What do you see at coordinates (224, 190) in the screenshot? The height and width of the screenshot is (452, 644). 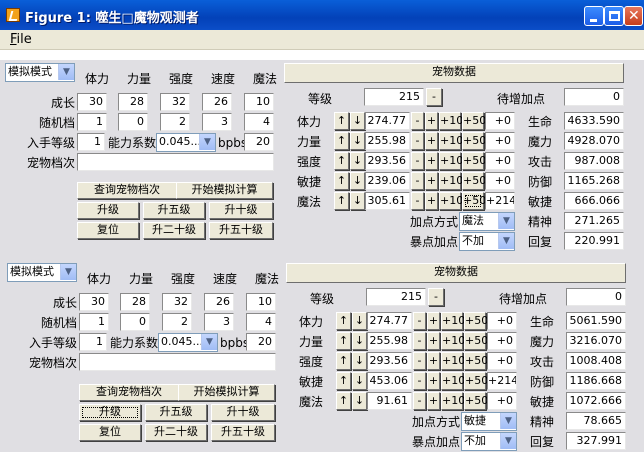 I see `start-simulation-button: 开始模拟计算` at bounding box center [224, 190].